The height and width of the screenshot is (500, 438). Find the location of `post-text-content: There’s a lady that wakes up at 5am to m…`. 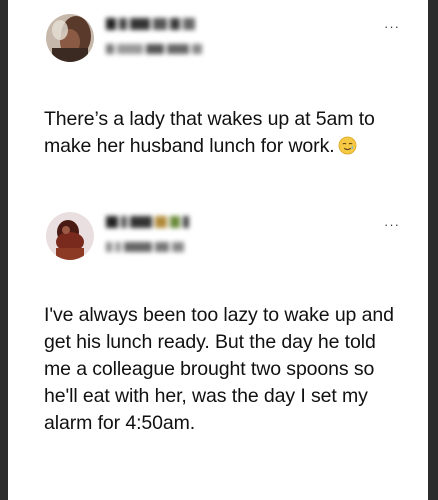

post-text-content: There’s a lady that wakes up at 5am to m… is located at coordinates (209, 132).